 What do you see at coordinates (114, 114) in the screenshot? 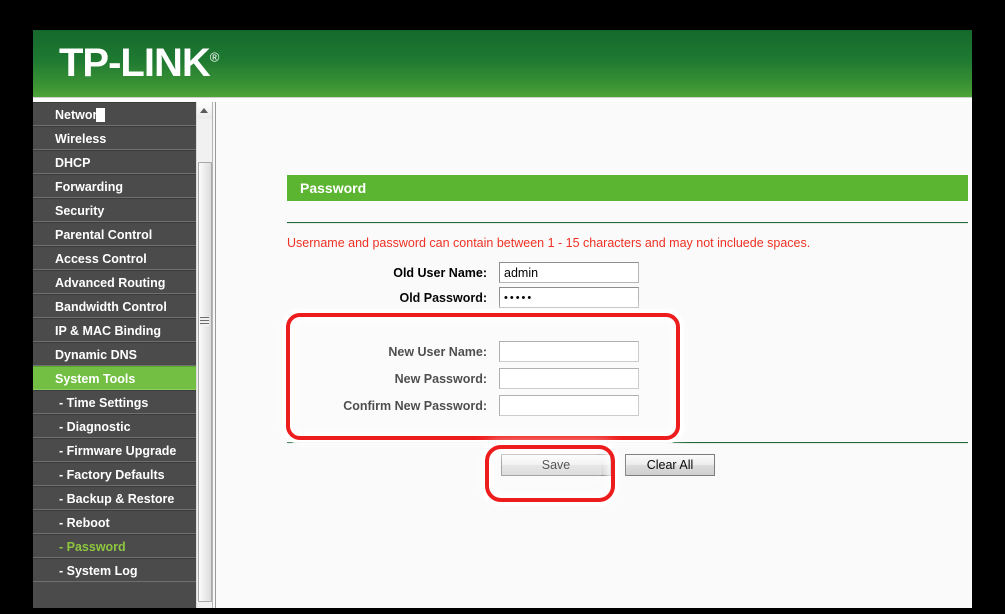
I see `sidebar-item-network: Network` at bounding box center [114, 114].